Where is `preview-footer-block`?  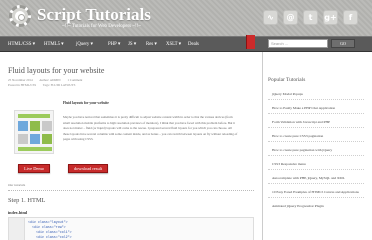
preview-footer-block is located at coordinates (35, 149).